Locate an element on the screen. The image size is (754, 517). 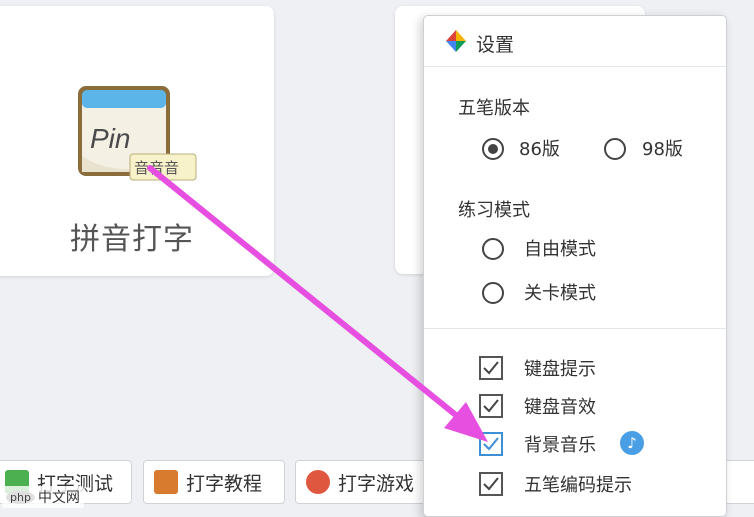
wubi-version-title: 五笔版本 is located at coordinates (494, 108).